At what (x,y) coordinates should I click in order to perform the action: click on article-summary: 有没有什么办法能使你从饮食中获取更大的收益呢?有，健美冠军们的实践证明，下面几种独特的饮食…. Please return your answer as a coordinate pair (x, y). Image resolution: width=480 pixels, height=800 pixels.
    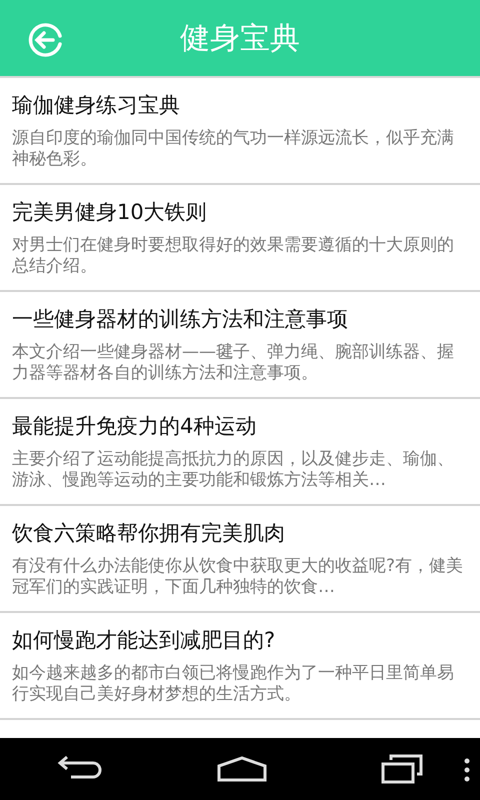
    Looking at the image, I should click on (238, 577).